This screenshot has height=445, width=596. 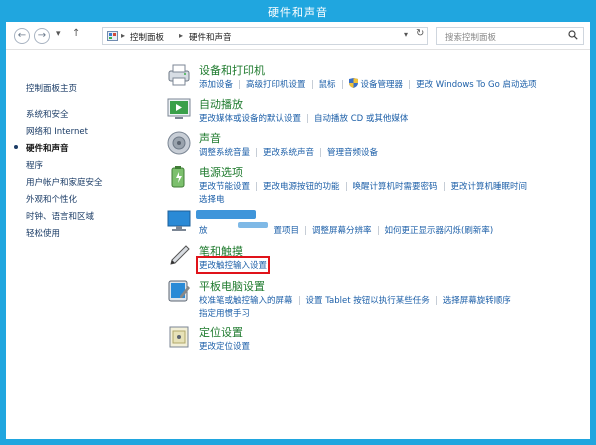 I want to click on link-add-device: 添加设备, so click(x=216, y=84).